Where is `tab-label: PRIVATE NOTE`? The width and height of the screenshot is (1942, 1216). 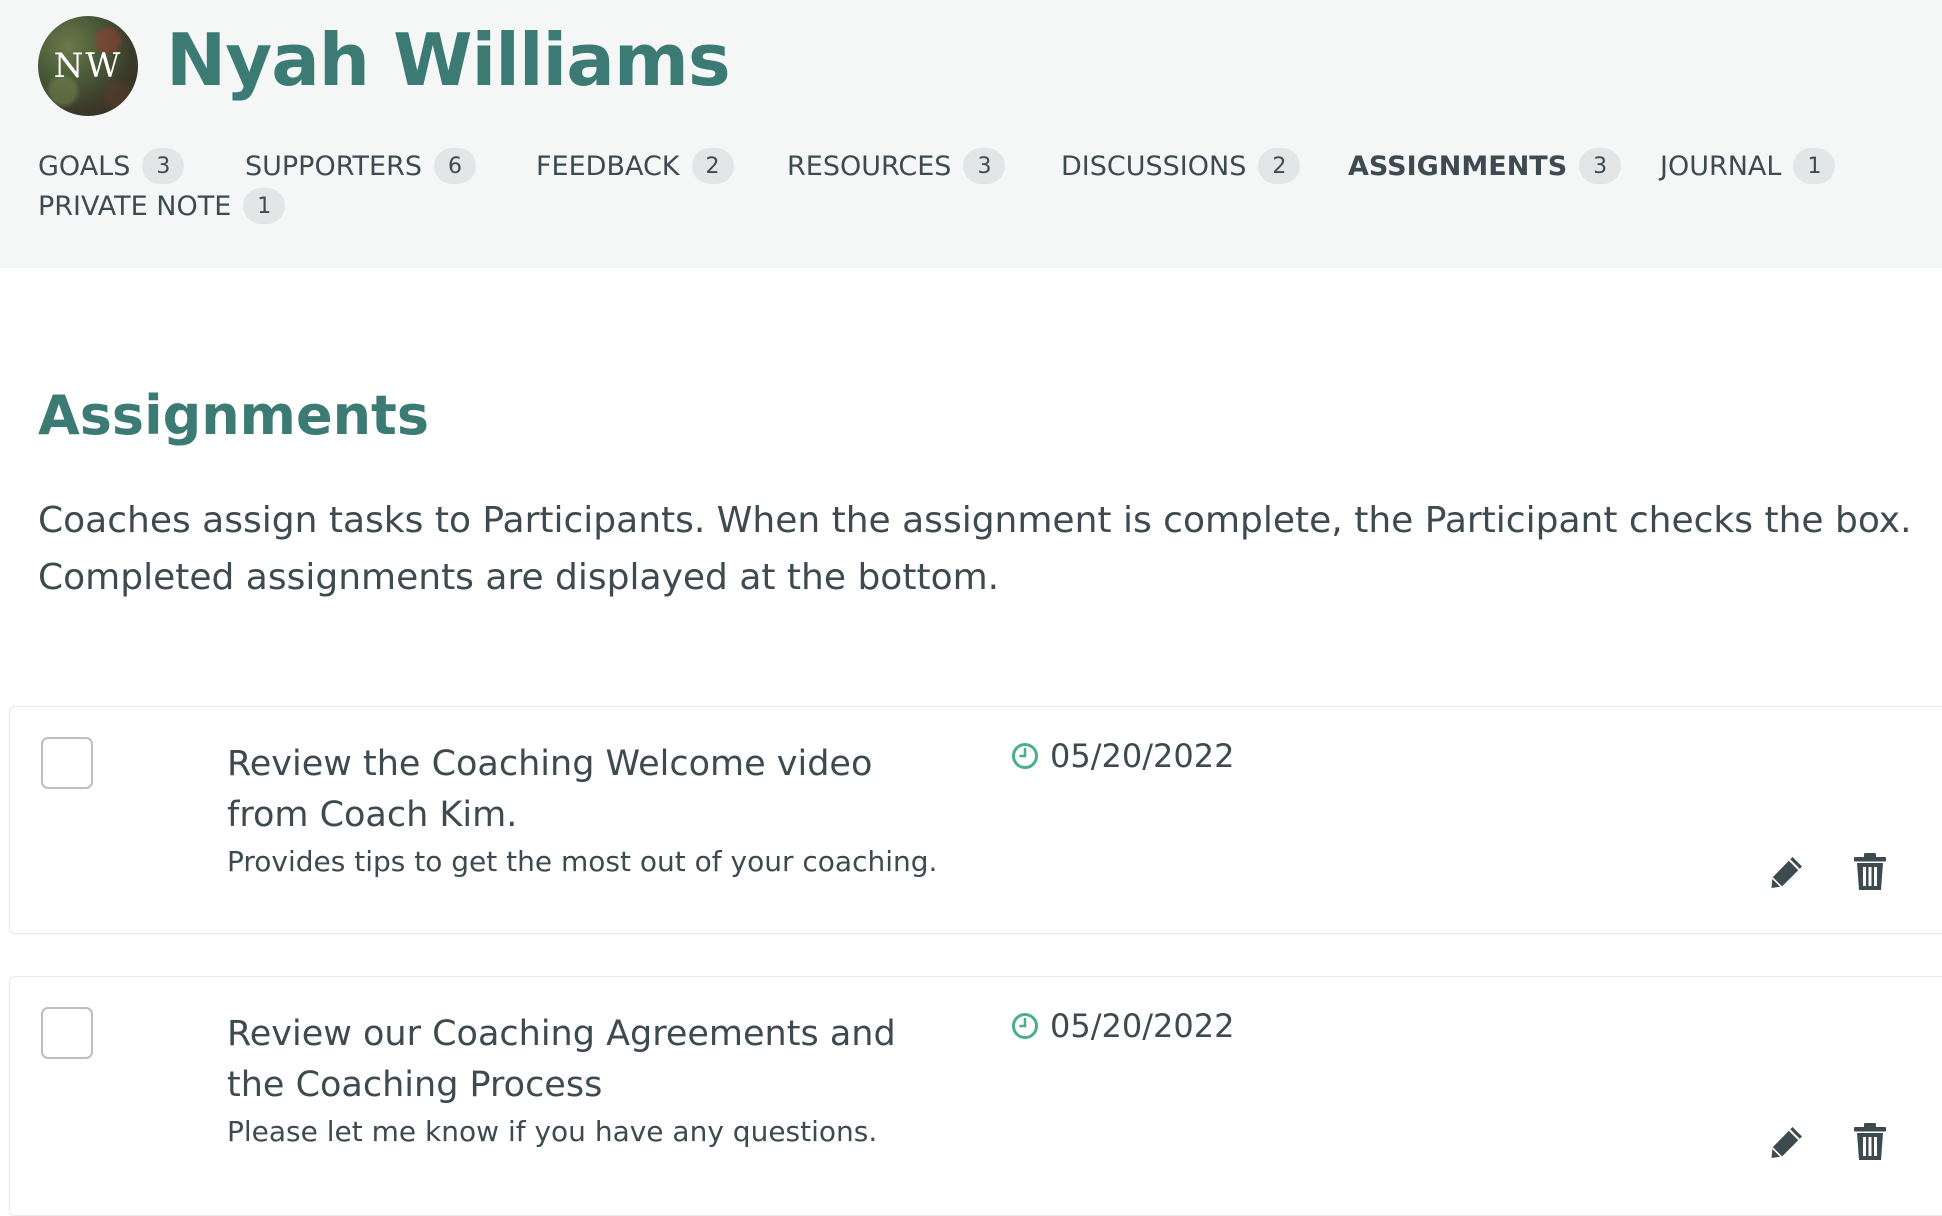 tab-label: PRIVATE NOTE is located at coordinates (135, 206).